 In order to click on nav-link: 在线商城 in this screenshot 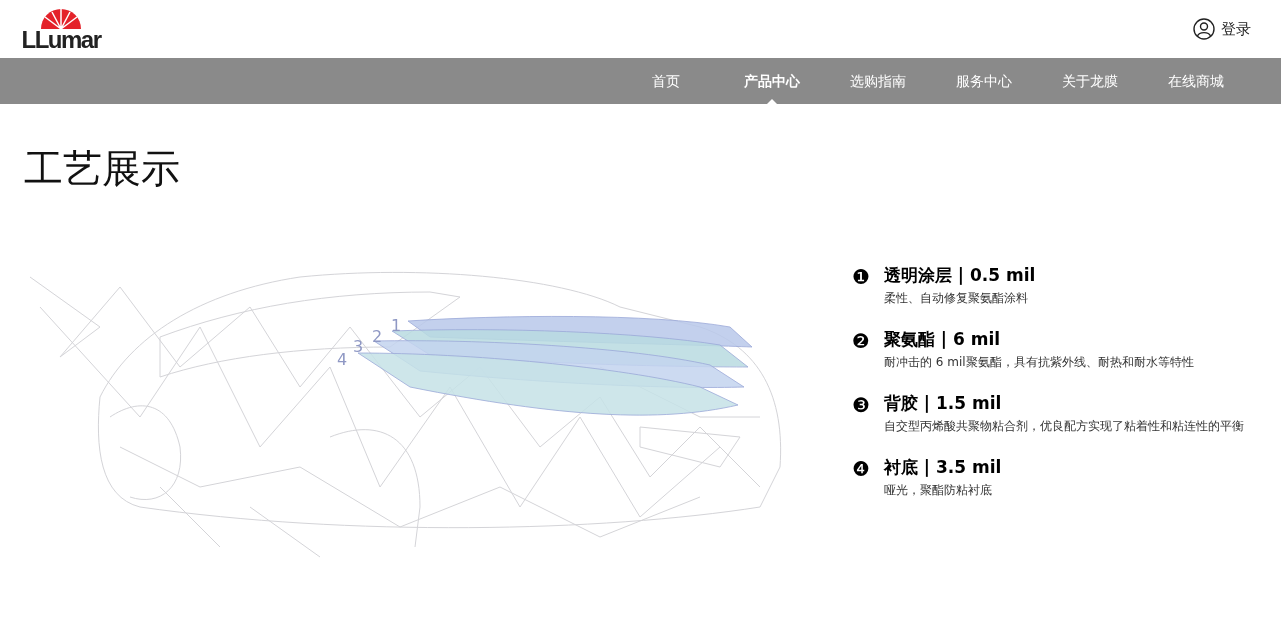, I will do `click(1196, 81)`.